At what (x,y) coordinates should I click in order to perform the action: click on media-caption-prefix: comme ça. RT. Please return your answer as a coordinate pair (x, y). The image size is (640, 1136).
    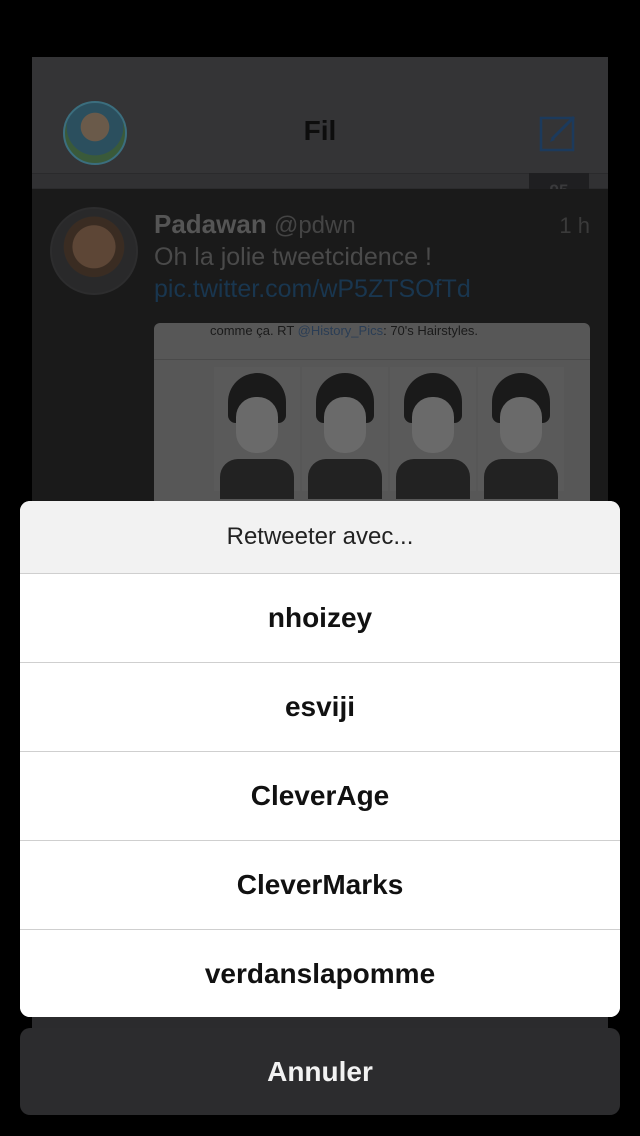
    Looking at the image, I should click on (254, 330).